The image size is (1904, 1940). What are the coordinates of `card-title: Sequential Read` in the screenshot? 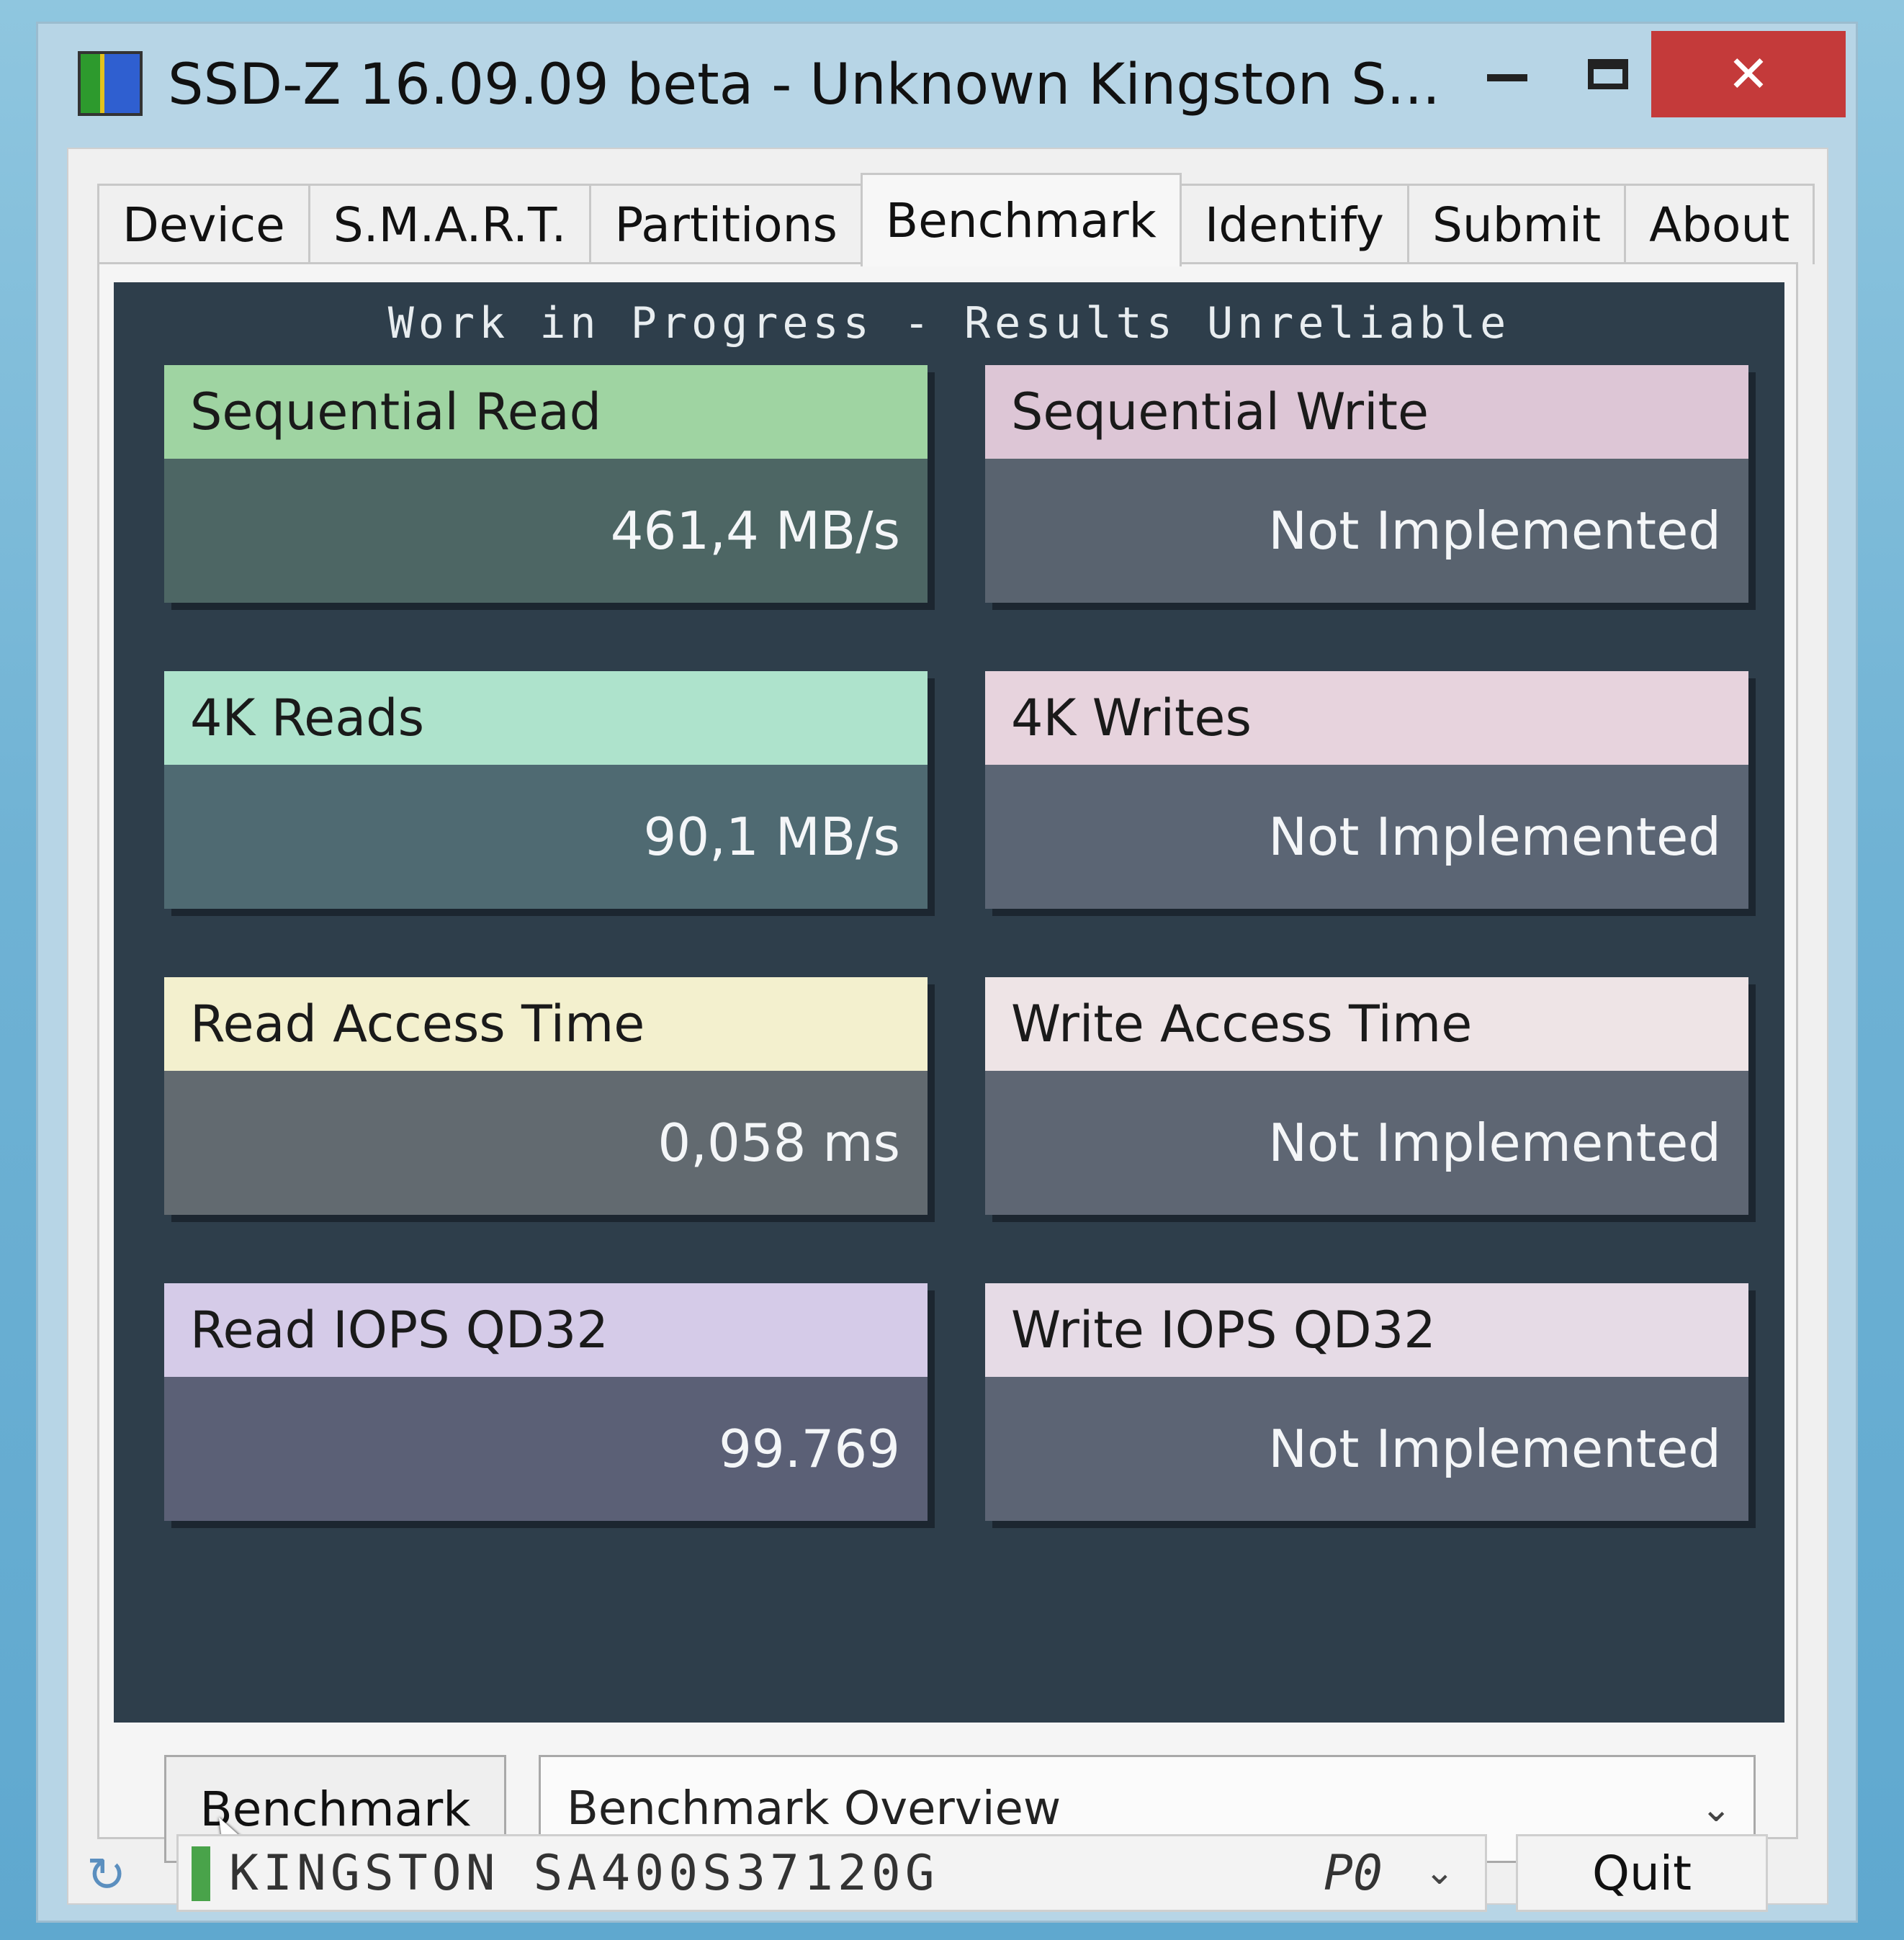 It's located at (546, 412).